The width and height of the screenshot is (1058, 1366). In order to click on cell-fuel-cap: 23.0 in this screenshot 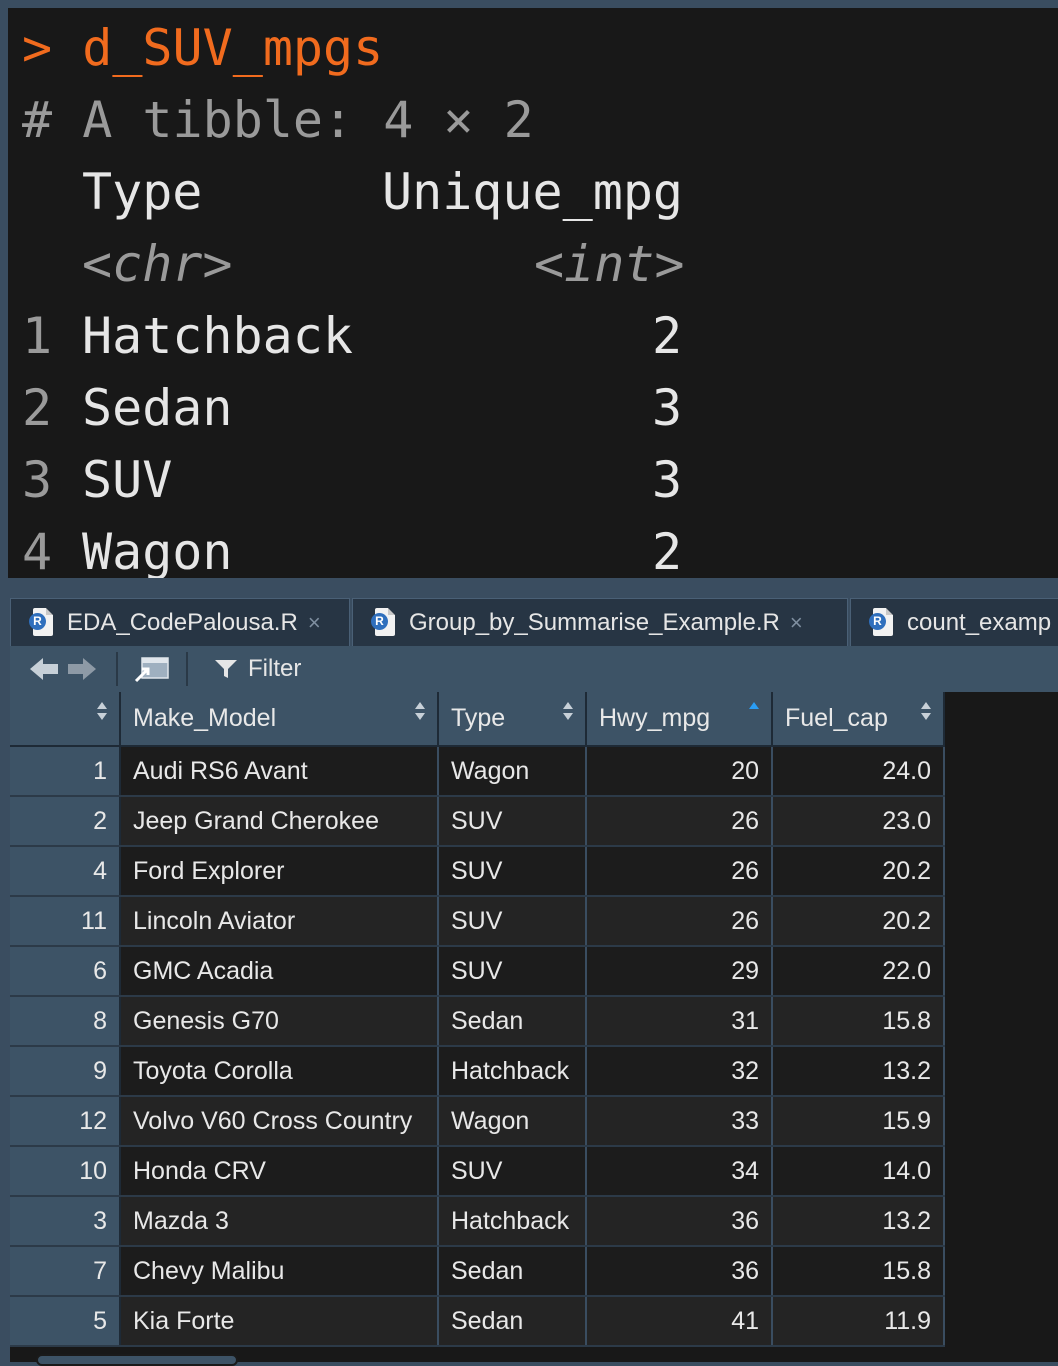, I will do `click(858, 821)`.